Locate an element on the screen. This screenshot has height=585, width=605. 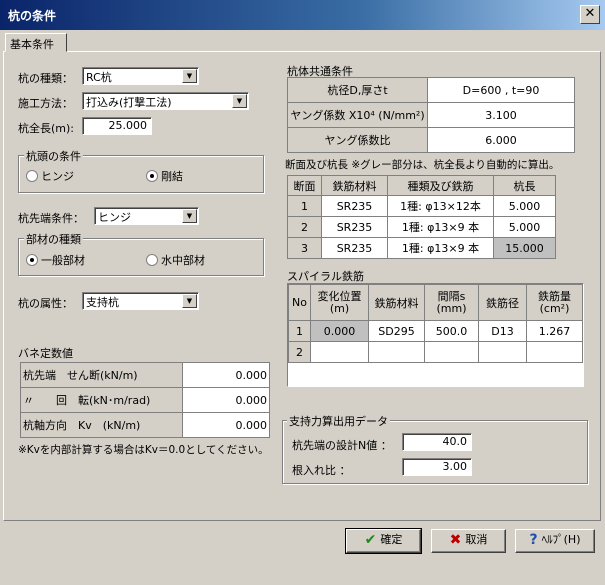
material-radio-underwater: 水中部材 is located at coordinates (175, 260).